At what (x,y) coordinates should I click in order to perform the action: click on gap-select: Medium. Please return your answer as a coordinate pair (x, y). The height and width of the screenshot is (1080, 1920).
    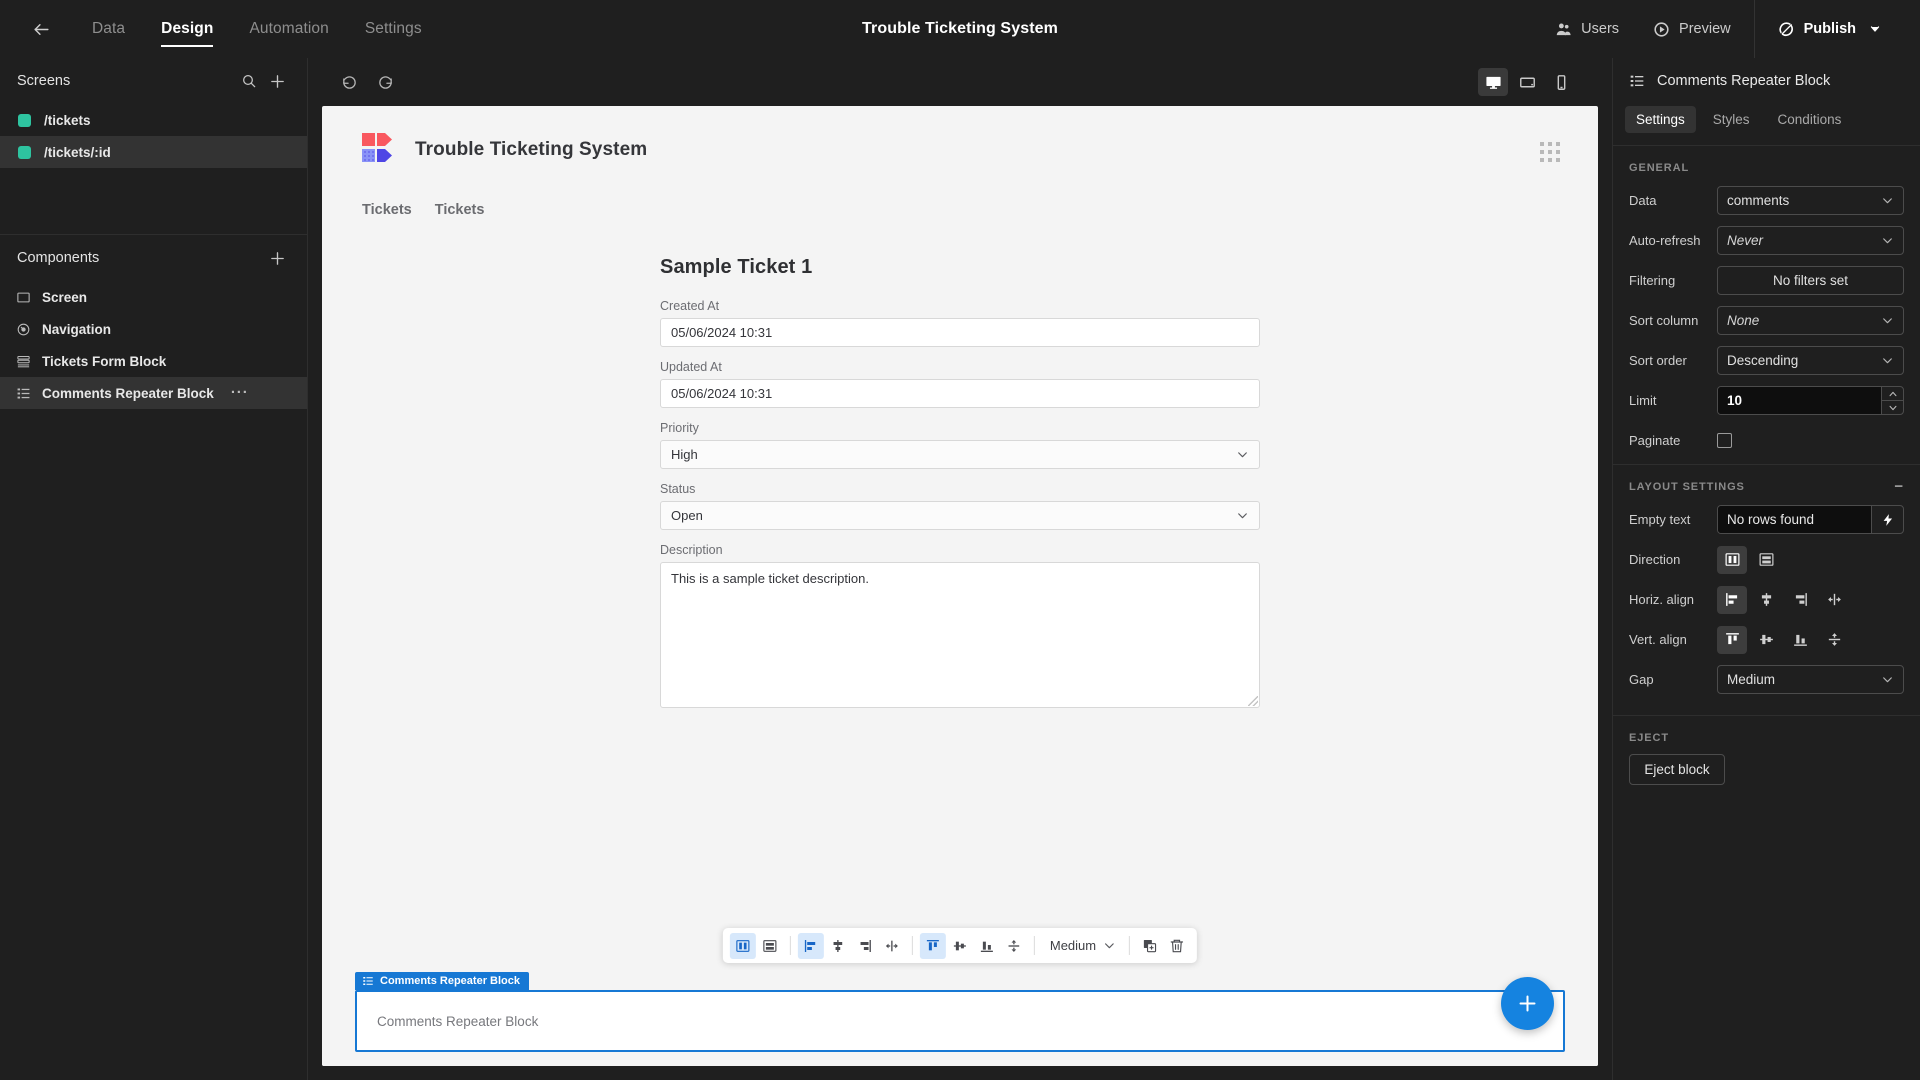
    Looking at the image, I should click on (1810, 679).